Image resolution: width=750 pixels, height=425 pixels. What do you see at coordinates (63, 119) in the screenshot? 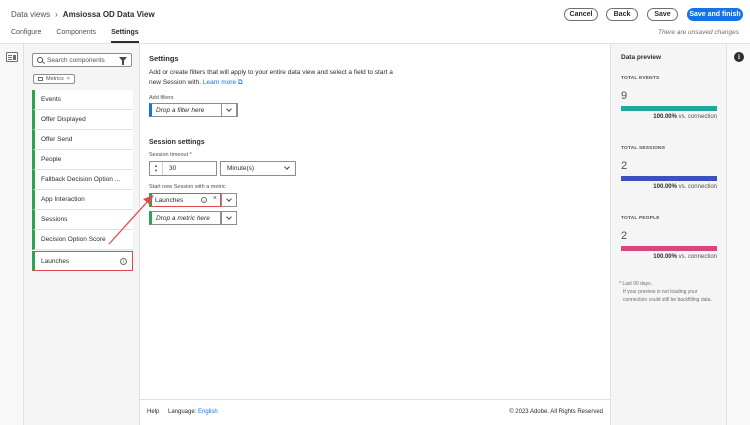
I see `component-label: Offer Displayed` at bounding box center [63, 119].